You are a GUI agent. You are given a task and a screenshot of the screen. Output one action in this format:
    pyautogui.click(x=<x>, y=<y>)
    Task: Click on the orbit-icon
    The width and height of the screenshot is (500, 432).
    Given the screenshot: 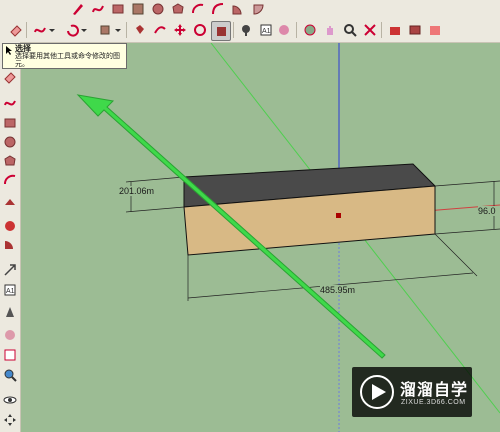 What is the action you would take?
    pyautogui.click(x=310, y=30)
    